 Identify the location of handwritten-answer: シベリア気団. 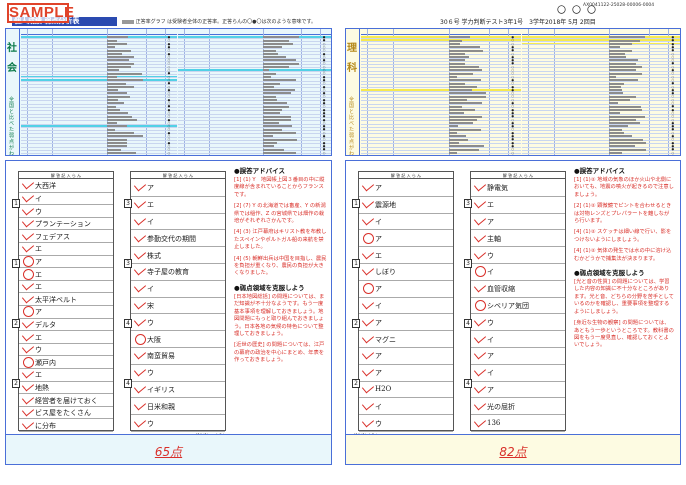
(508, 306).